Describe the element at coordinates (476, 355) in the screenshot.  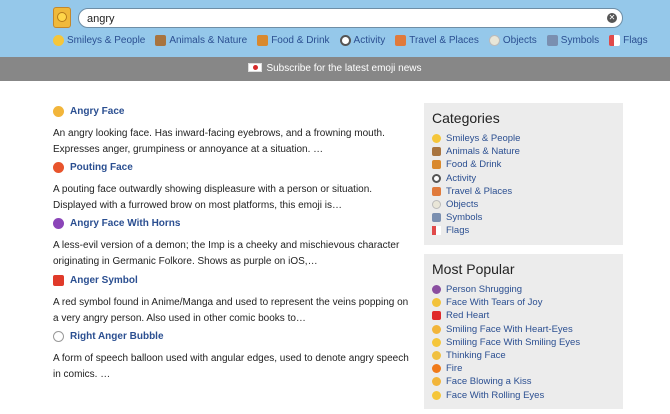
I see `popular-label: Thinking Face` at that location.